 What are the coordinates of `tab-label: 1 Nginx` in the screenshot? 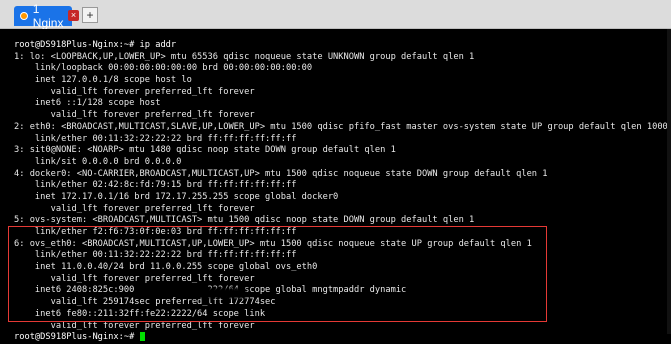 It's located at (48, 16).